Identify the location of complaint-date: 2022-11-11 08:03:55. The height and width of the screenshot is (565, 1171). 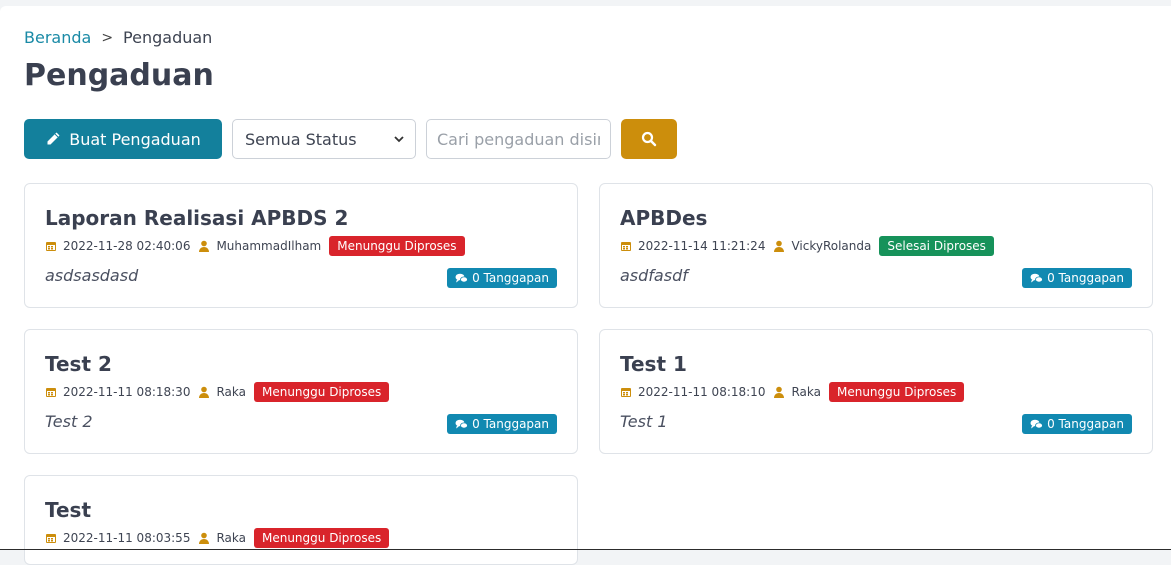
(127, 538).